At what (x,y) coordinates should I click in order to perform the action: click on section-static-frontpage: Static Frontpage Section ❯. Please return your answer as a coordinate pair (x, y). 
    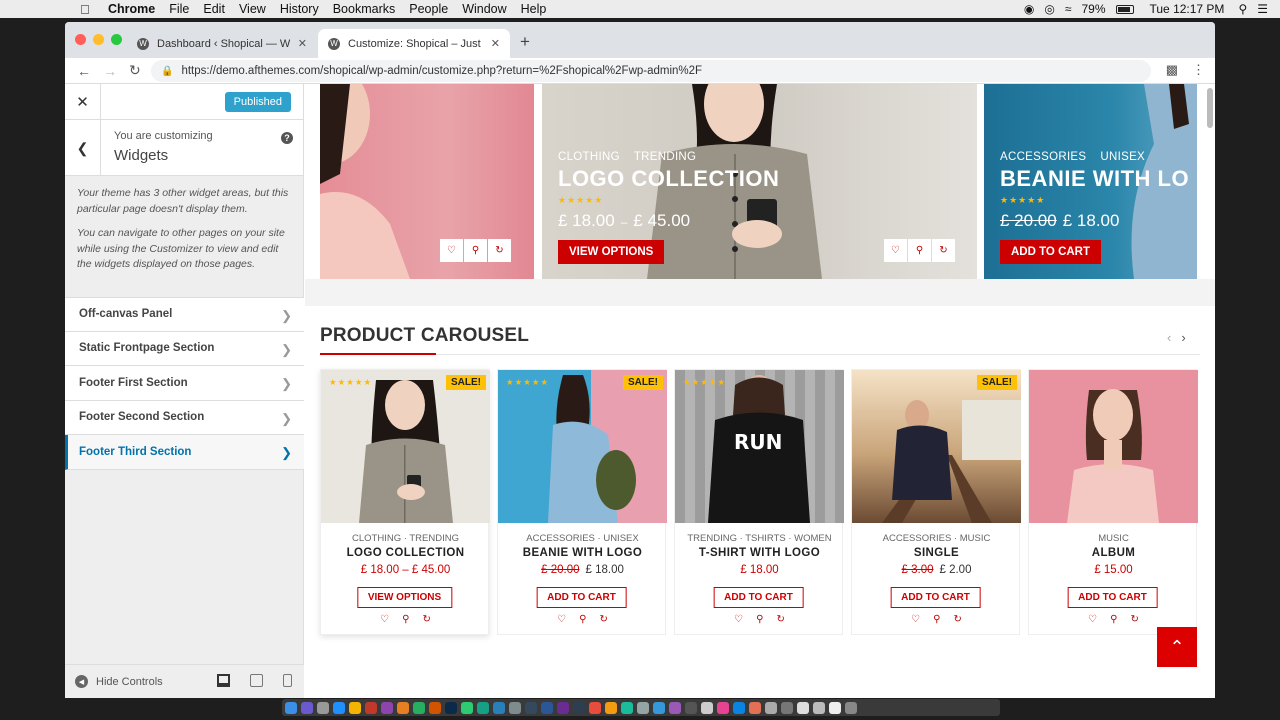
    Looking at the image, I should click on (184, 348).